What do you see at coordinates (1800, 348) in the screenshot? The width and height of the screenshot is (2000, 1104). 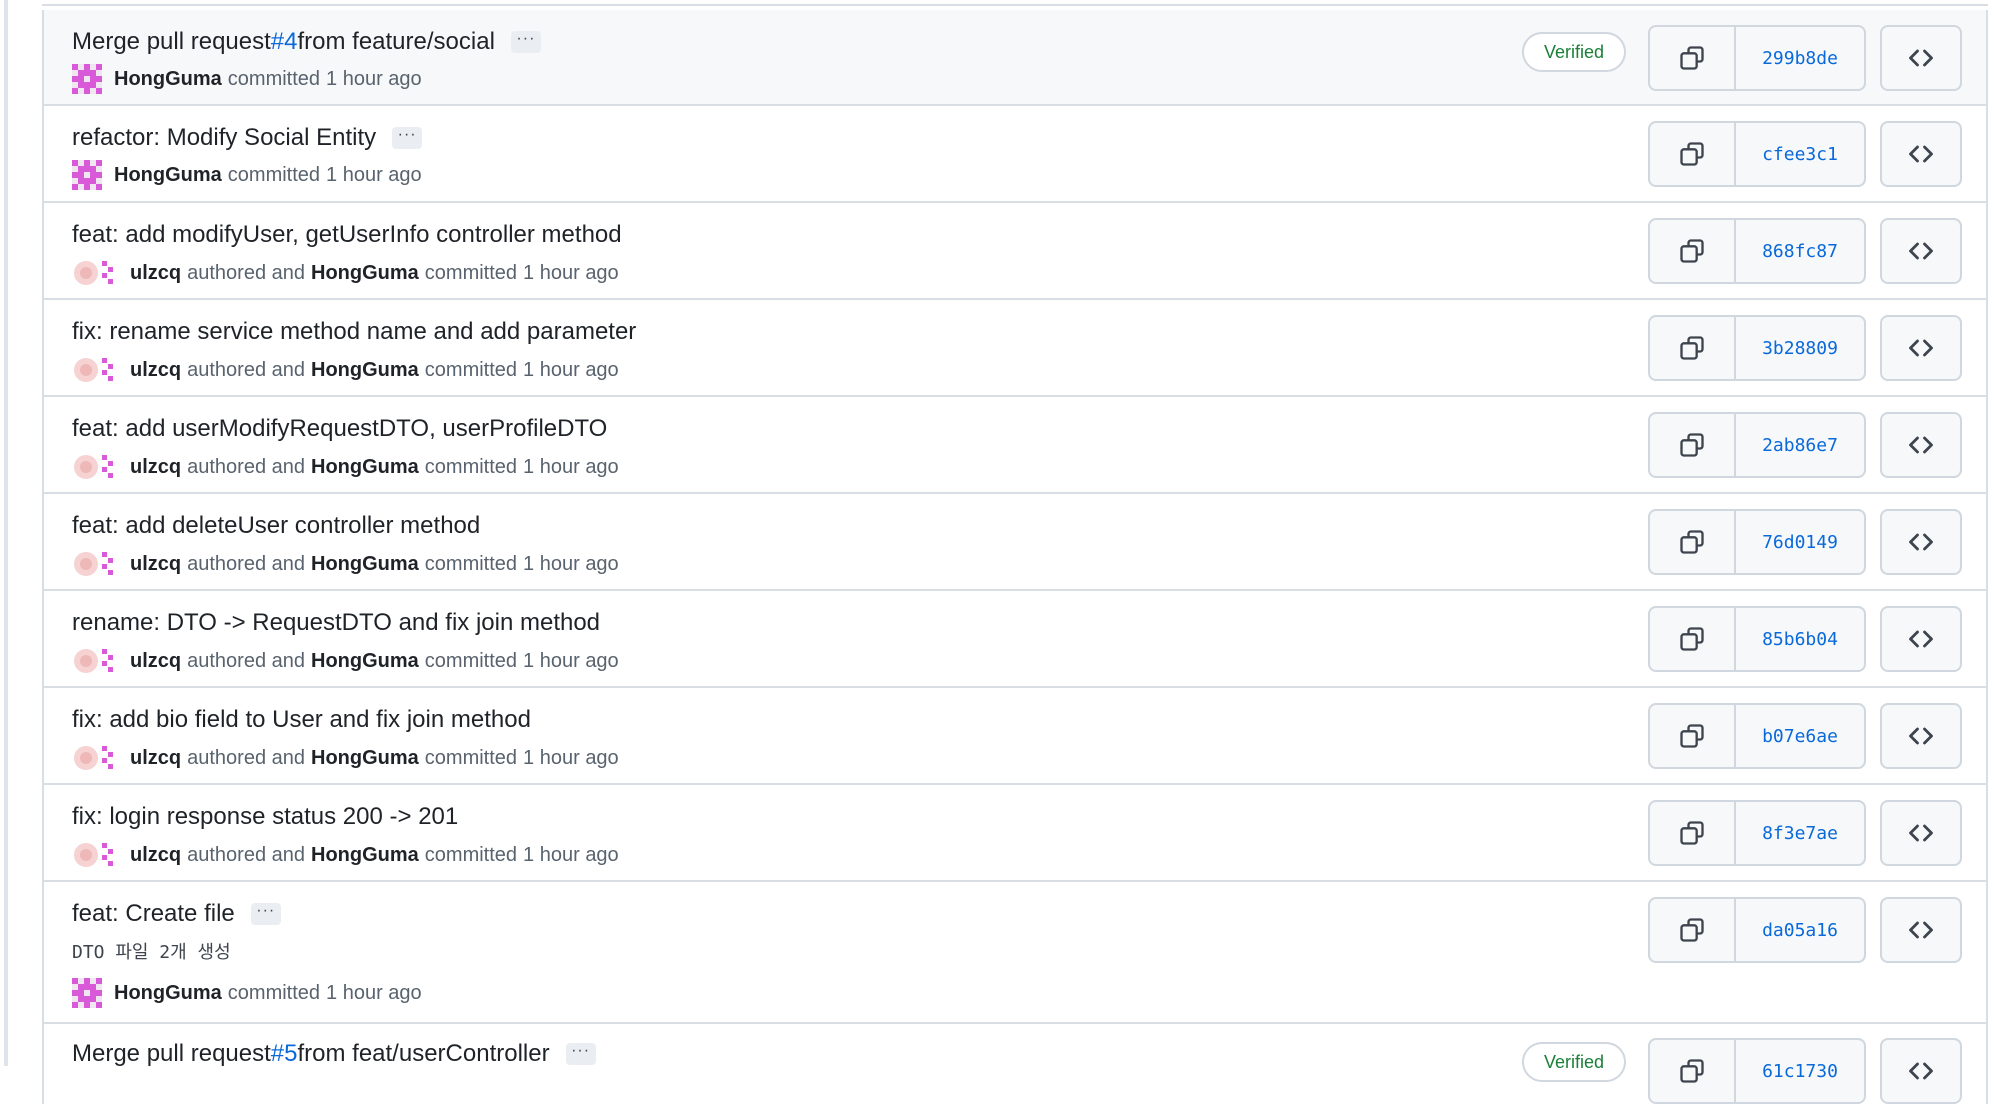 I see `commit-sha-link: 3b28809` at bounding box center [1800, 348].